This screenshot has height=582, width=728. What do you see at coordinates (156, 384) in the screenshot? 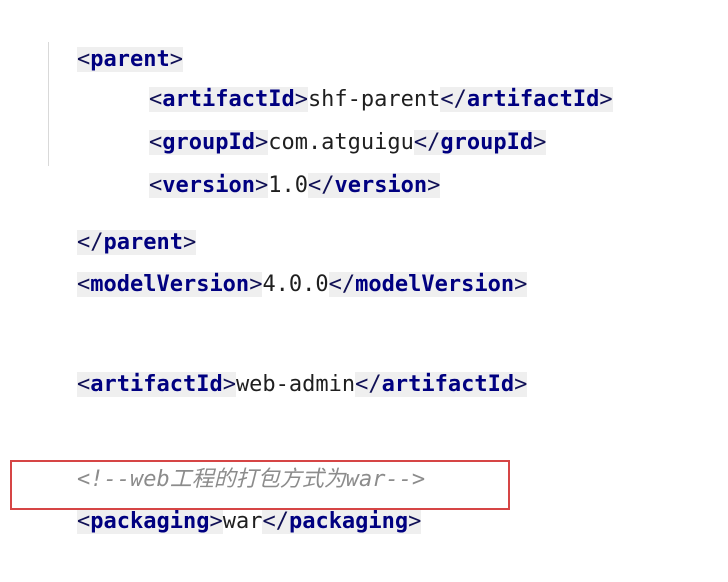
I see `artifactid-open-tag: <artifactId>` at bounding box center [156, 384].